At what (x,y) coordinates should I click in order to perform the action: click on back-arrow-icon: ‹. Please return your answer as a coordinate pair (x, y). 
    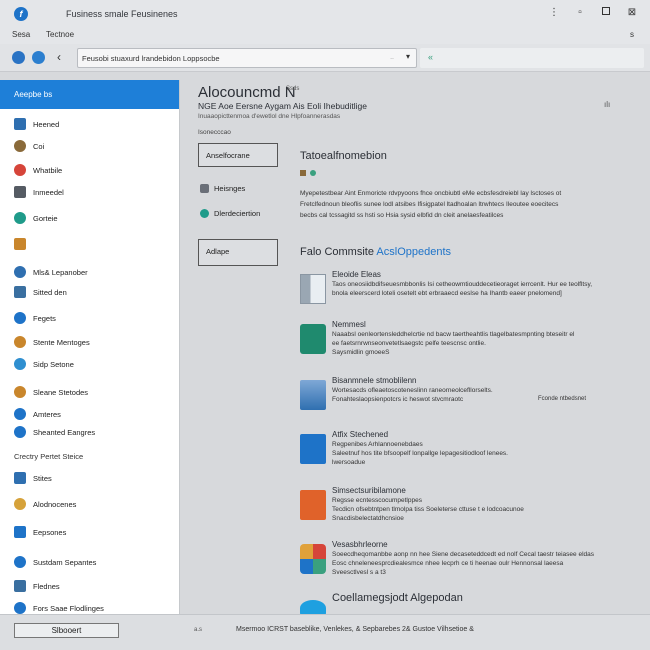
    Looking at the image, I should click on (59, 57).